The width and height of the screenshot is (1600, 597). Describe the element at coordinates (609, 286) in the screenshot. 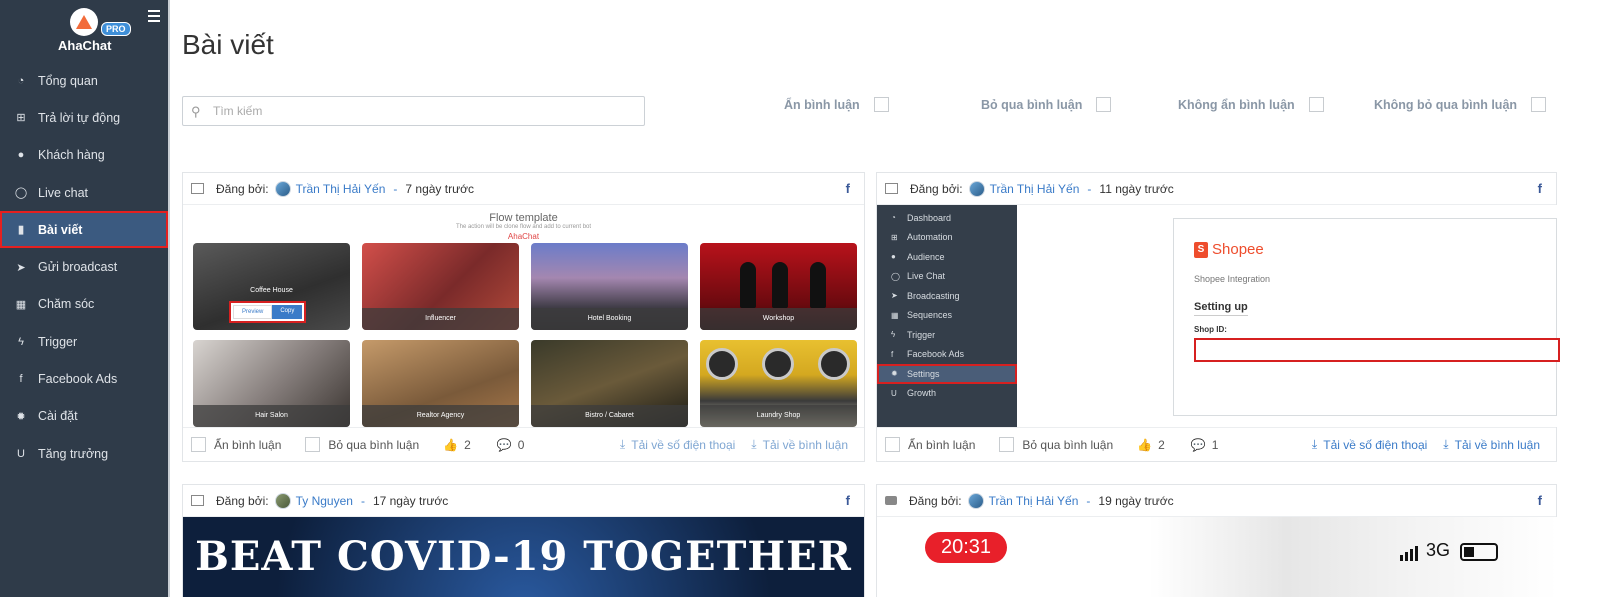

I see `template-tile: Hotel Booking` at that location.